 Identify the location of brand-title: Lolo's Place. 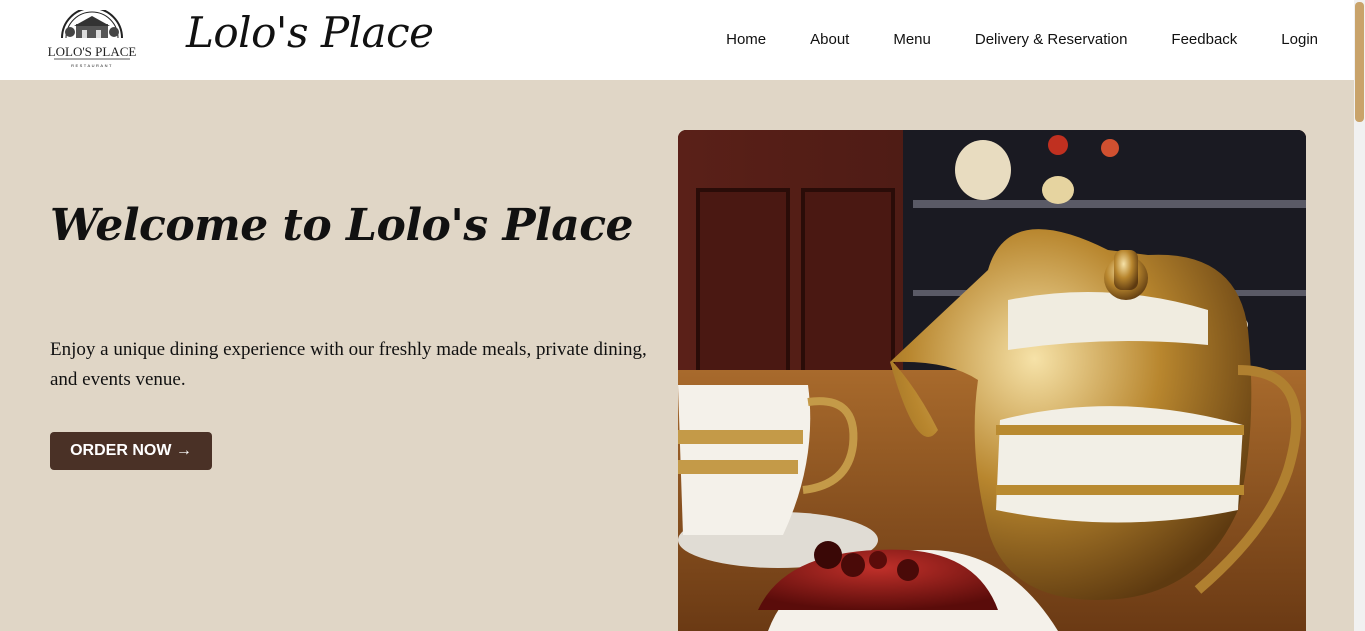
(310, 32).